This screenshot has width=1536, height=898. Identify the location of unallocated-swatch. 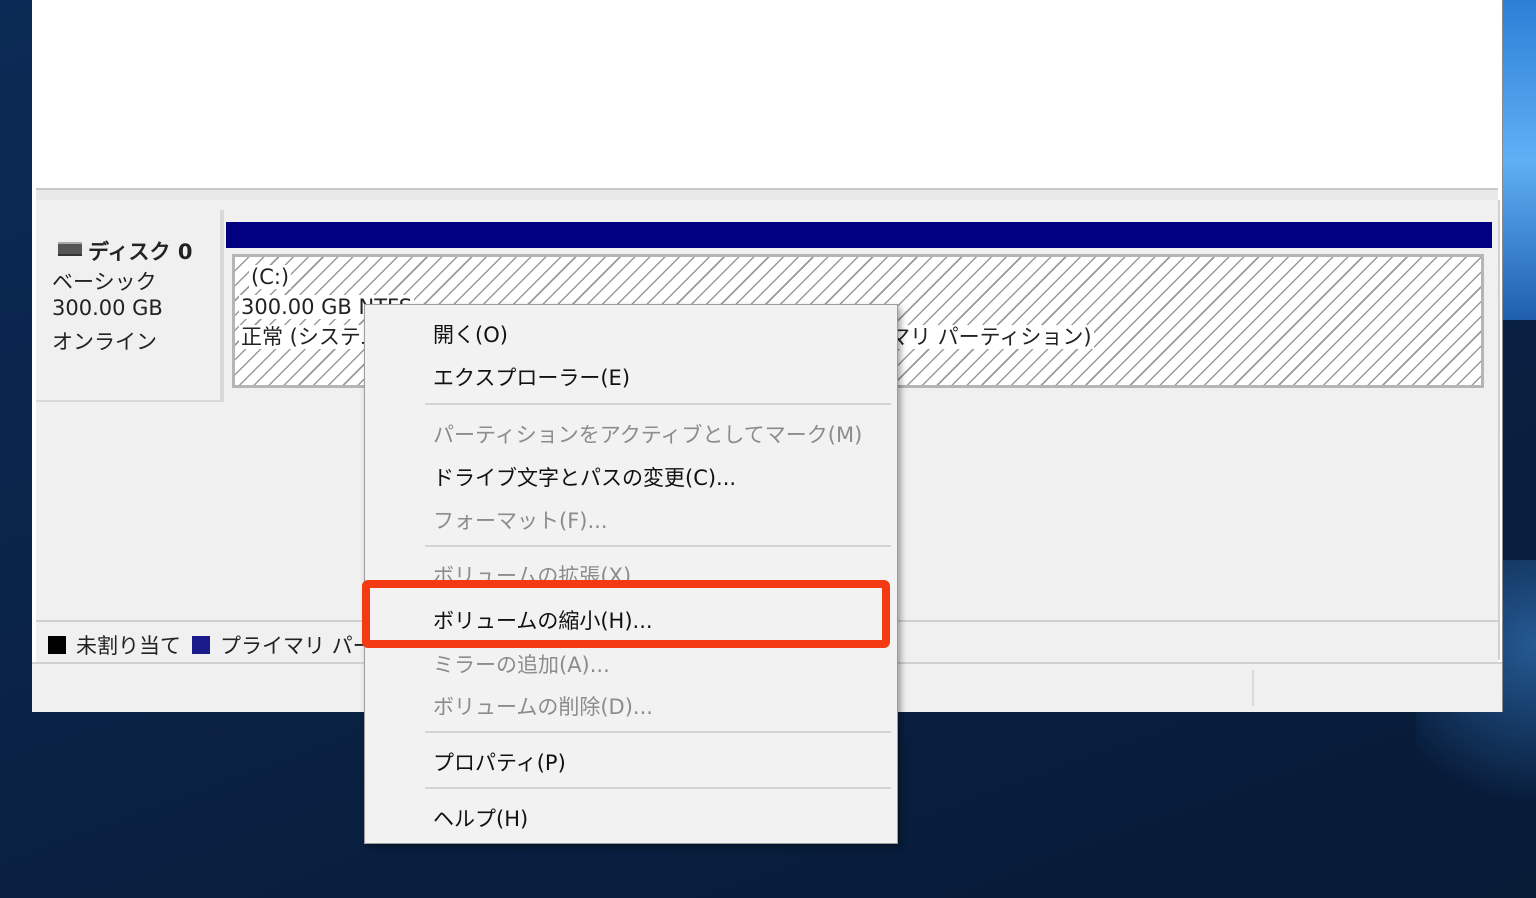
(57, 645).